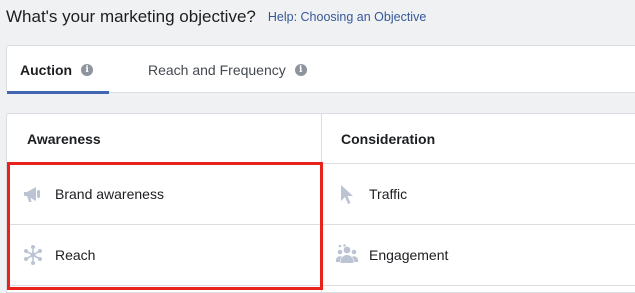 Image resolution: width=635 pixels, height=293 pixels. What do you see at coordinates (33, 255) in the screenshot?
I see `reach-snowflake-icon` at bounding box center [33, 255].